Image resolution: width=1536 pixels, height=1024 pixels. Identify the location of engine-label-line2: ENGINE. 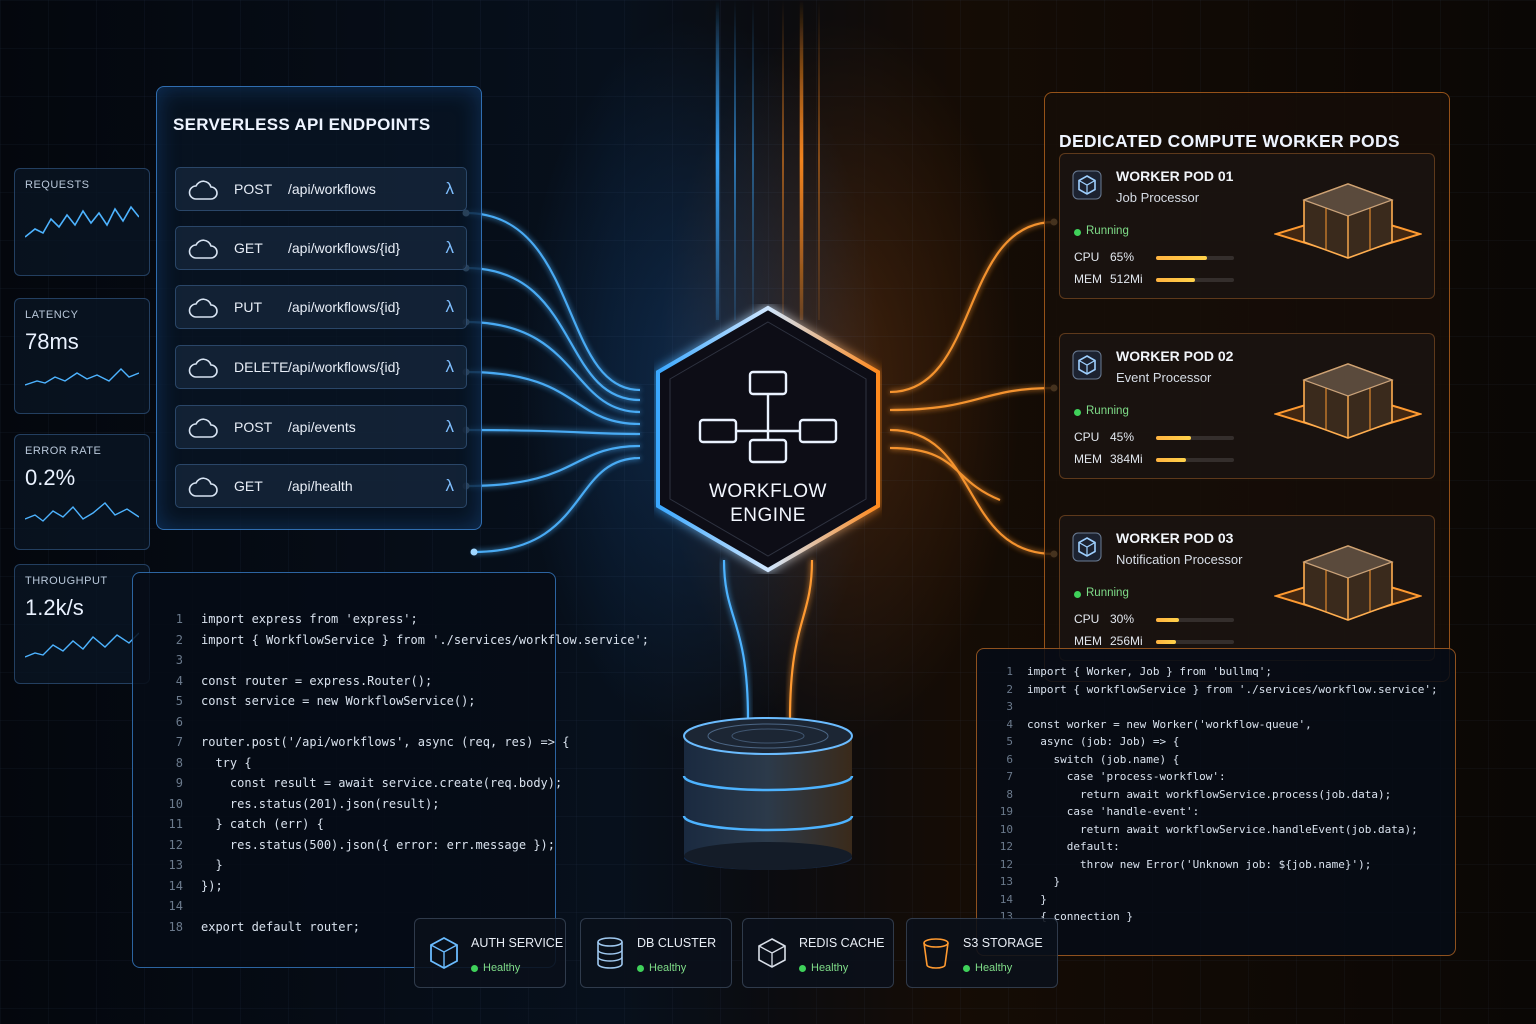
(768, 515).